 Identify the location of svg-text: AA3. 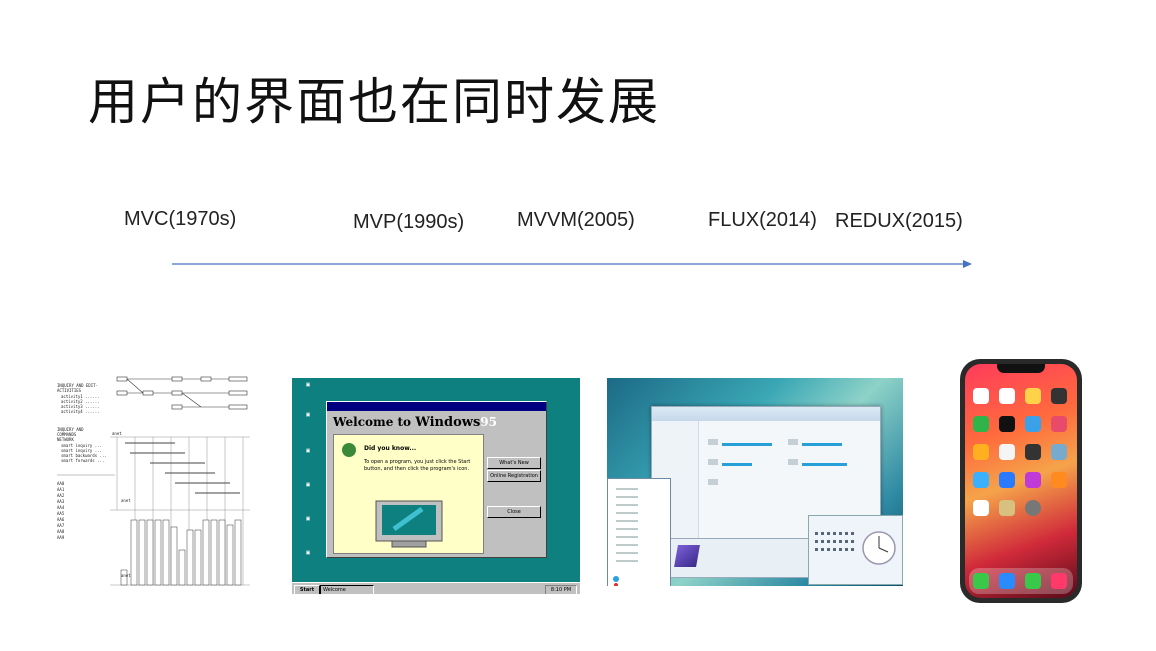
(61, 501).